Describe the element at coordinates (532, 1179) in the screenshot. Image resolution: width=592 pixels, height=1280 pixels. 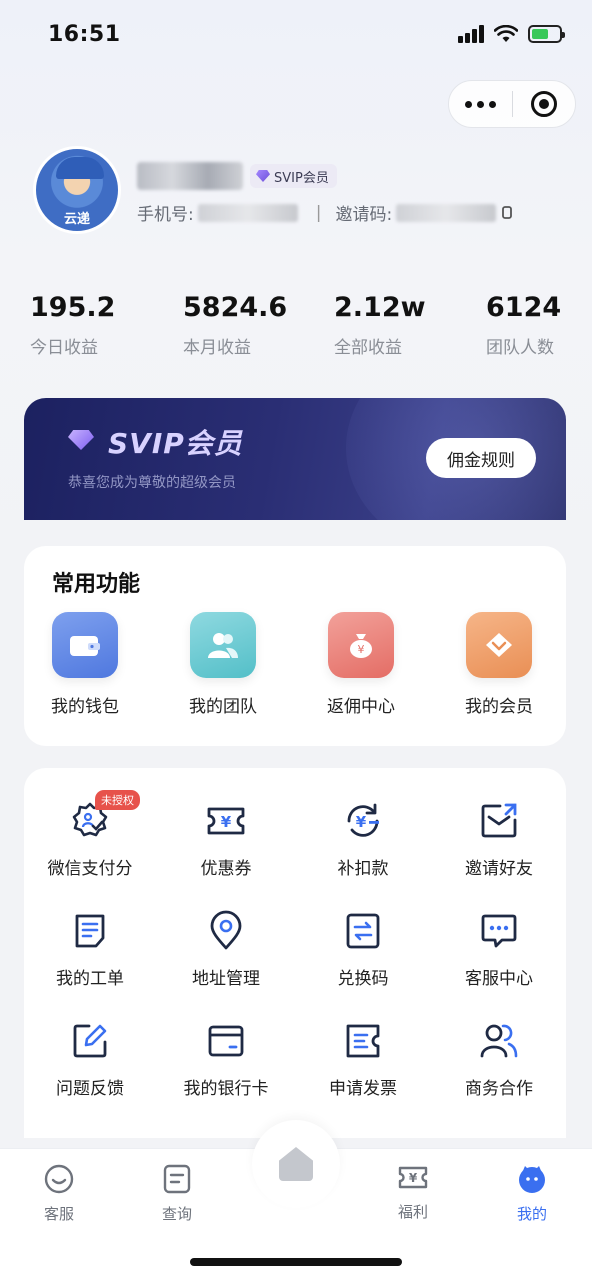
I see `profile-icon` at that location.